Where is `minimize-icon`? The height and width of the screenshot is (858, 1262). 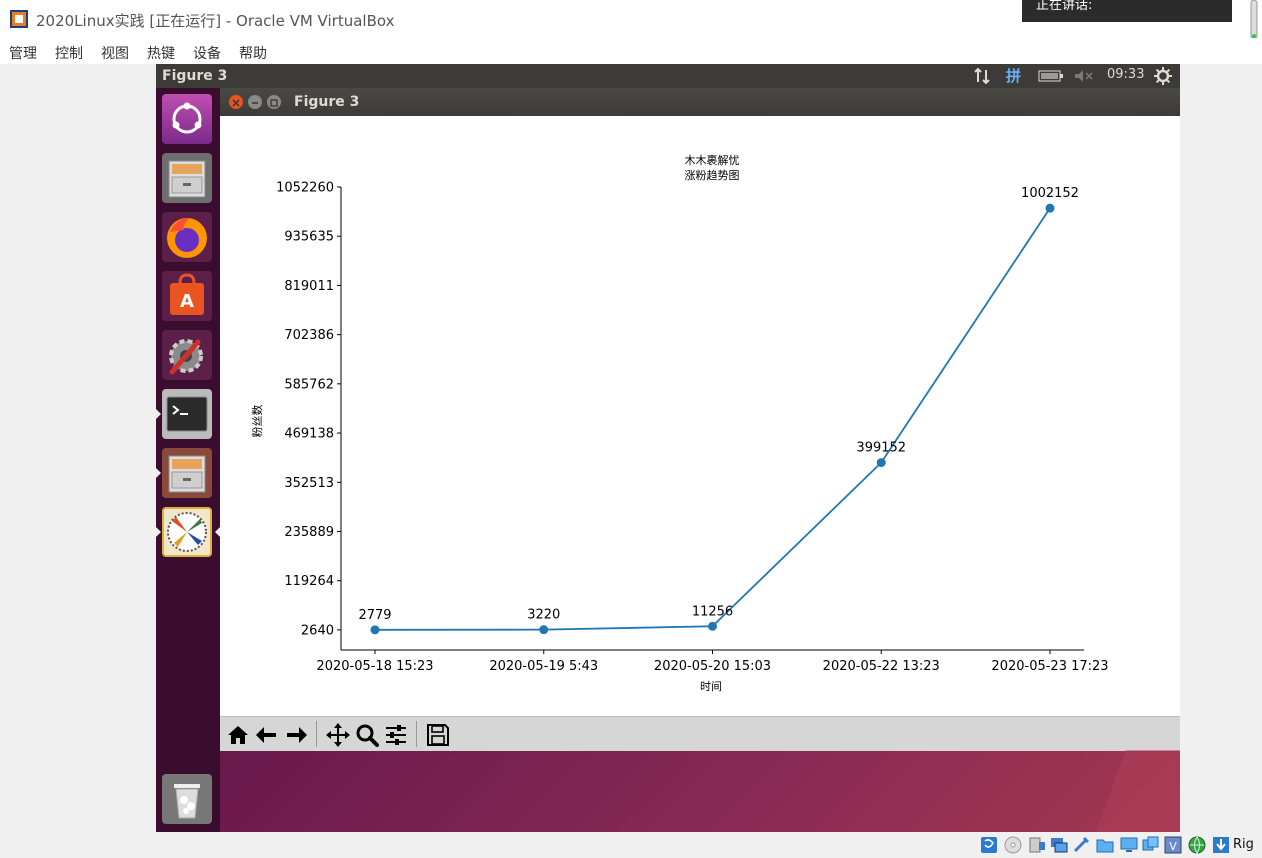 minimize-icon is located at coordinates (255, 103).